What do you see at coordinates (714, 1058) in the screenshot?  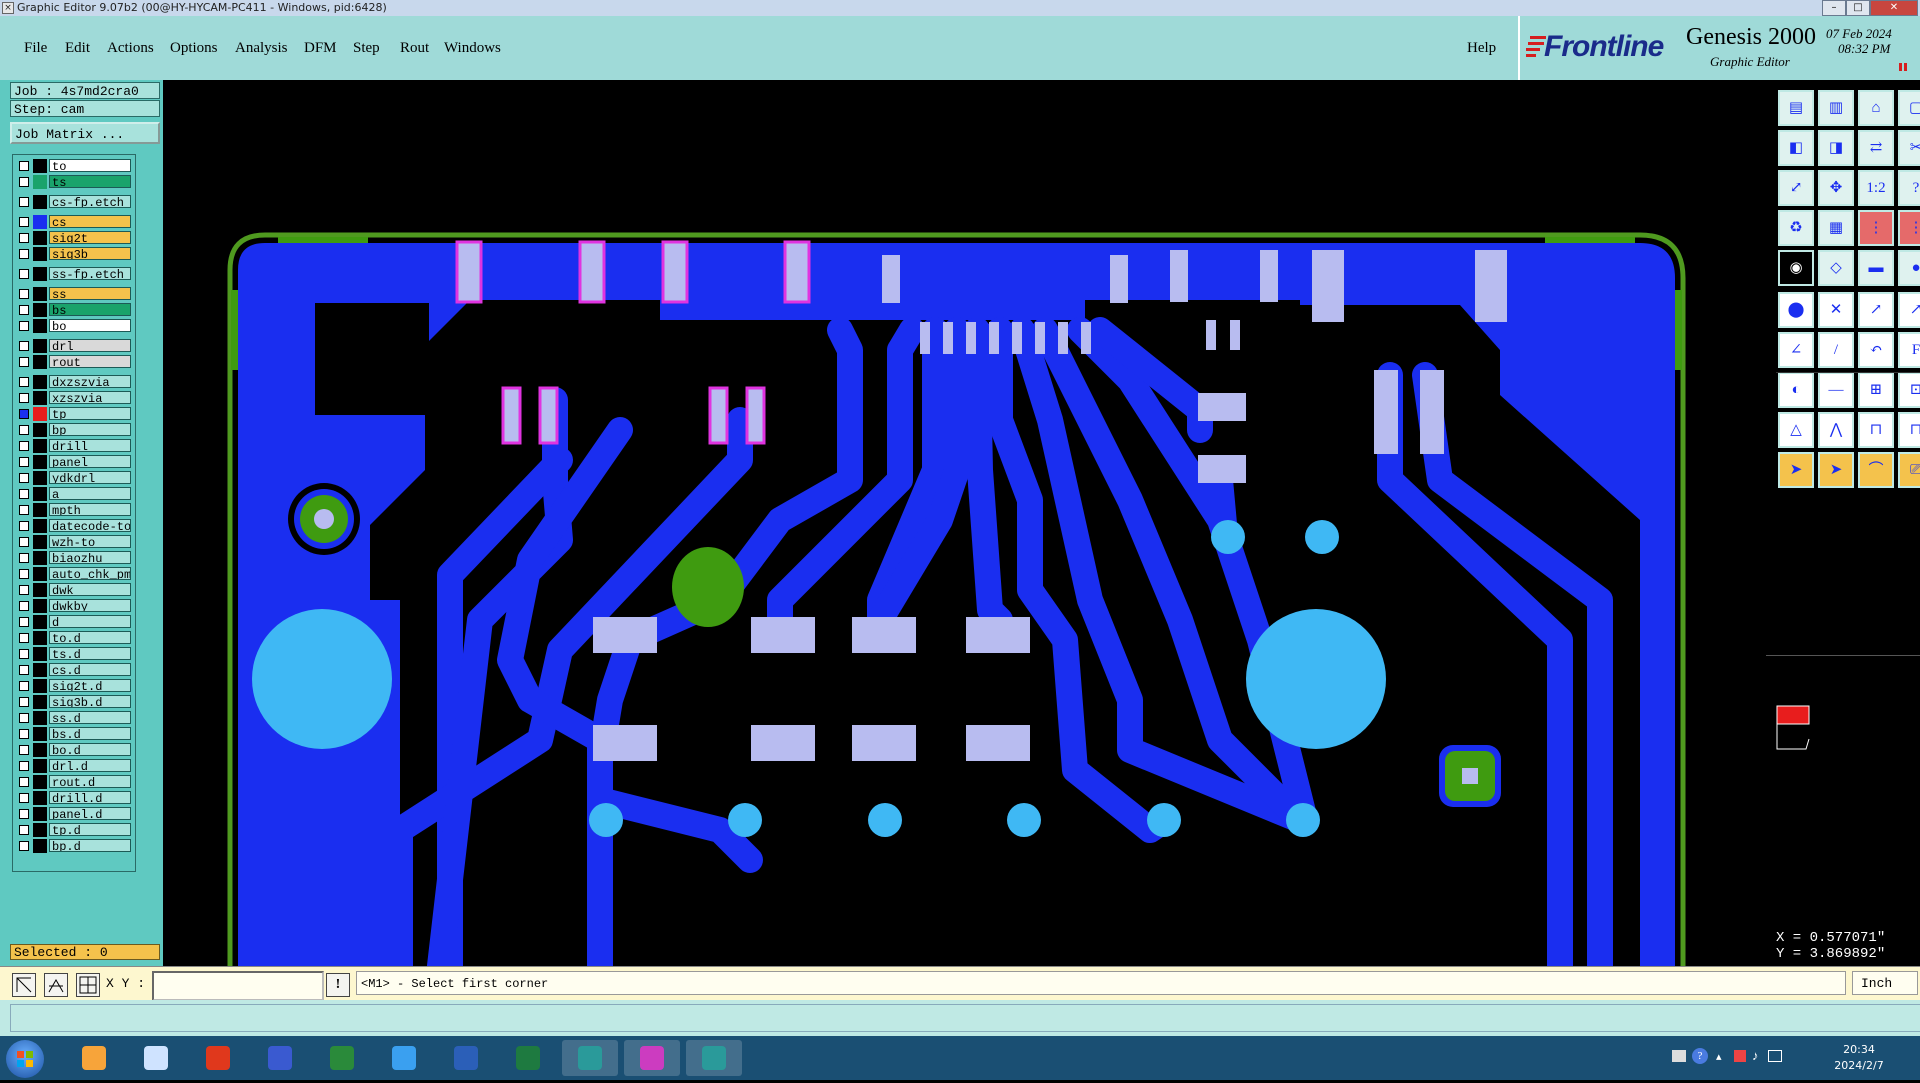 I see `editor-app-icon` at bounding box center [714, 1058].